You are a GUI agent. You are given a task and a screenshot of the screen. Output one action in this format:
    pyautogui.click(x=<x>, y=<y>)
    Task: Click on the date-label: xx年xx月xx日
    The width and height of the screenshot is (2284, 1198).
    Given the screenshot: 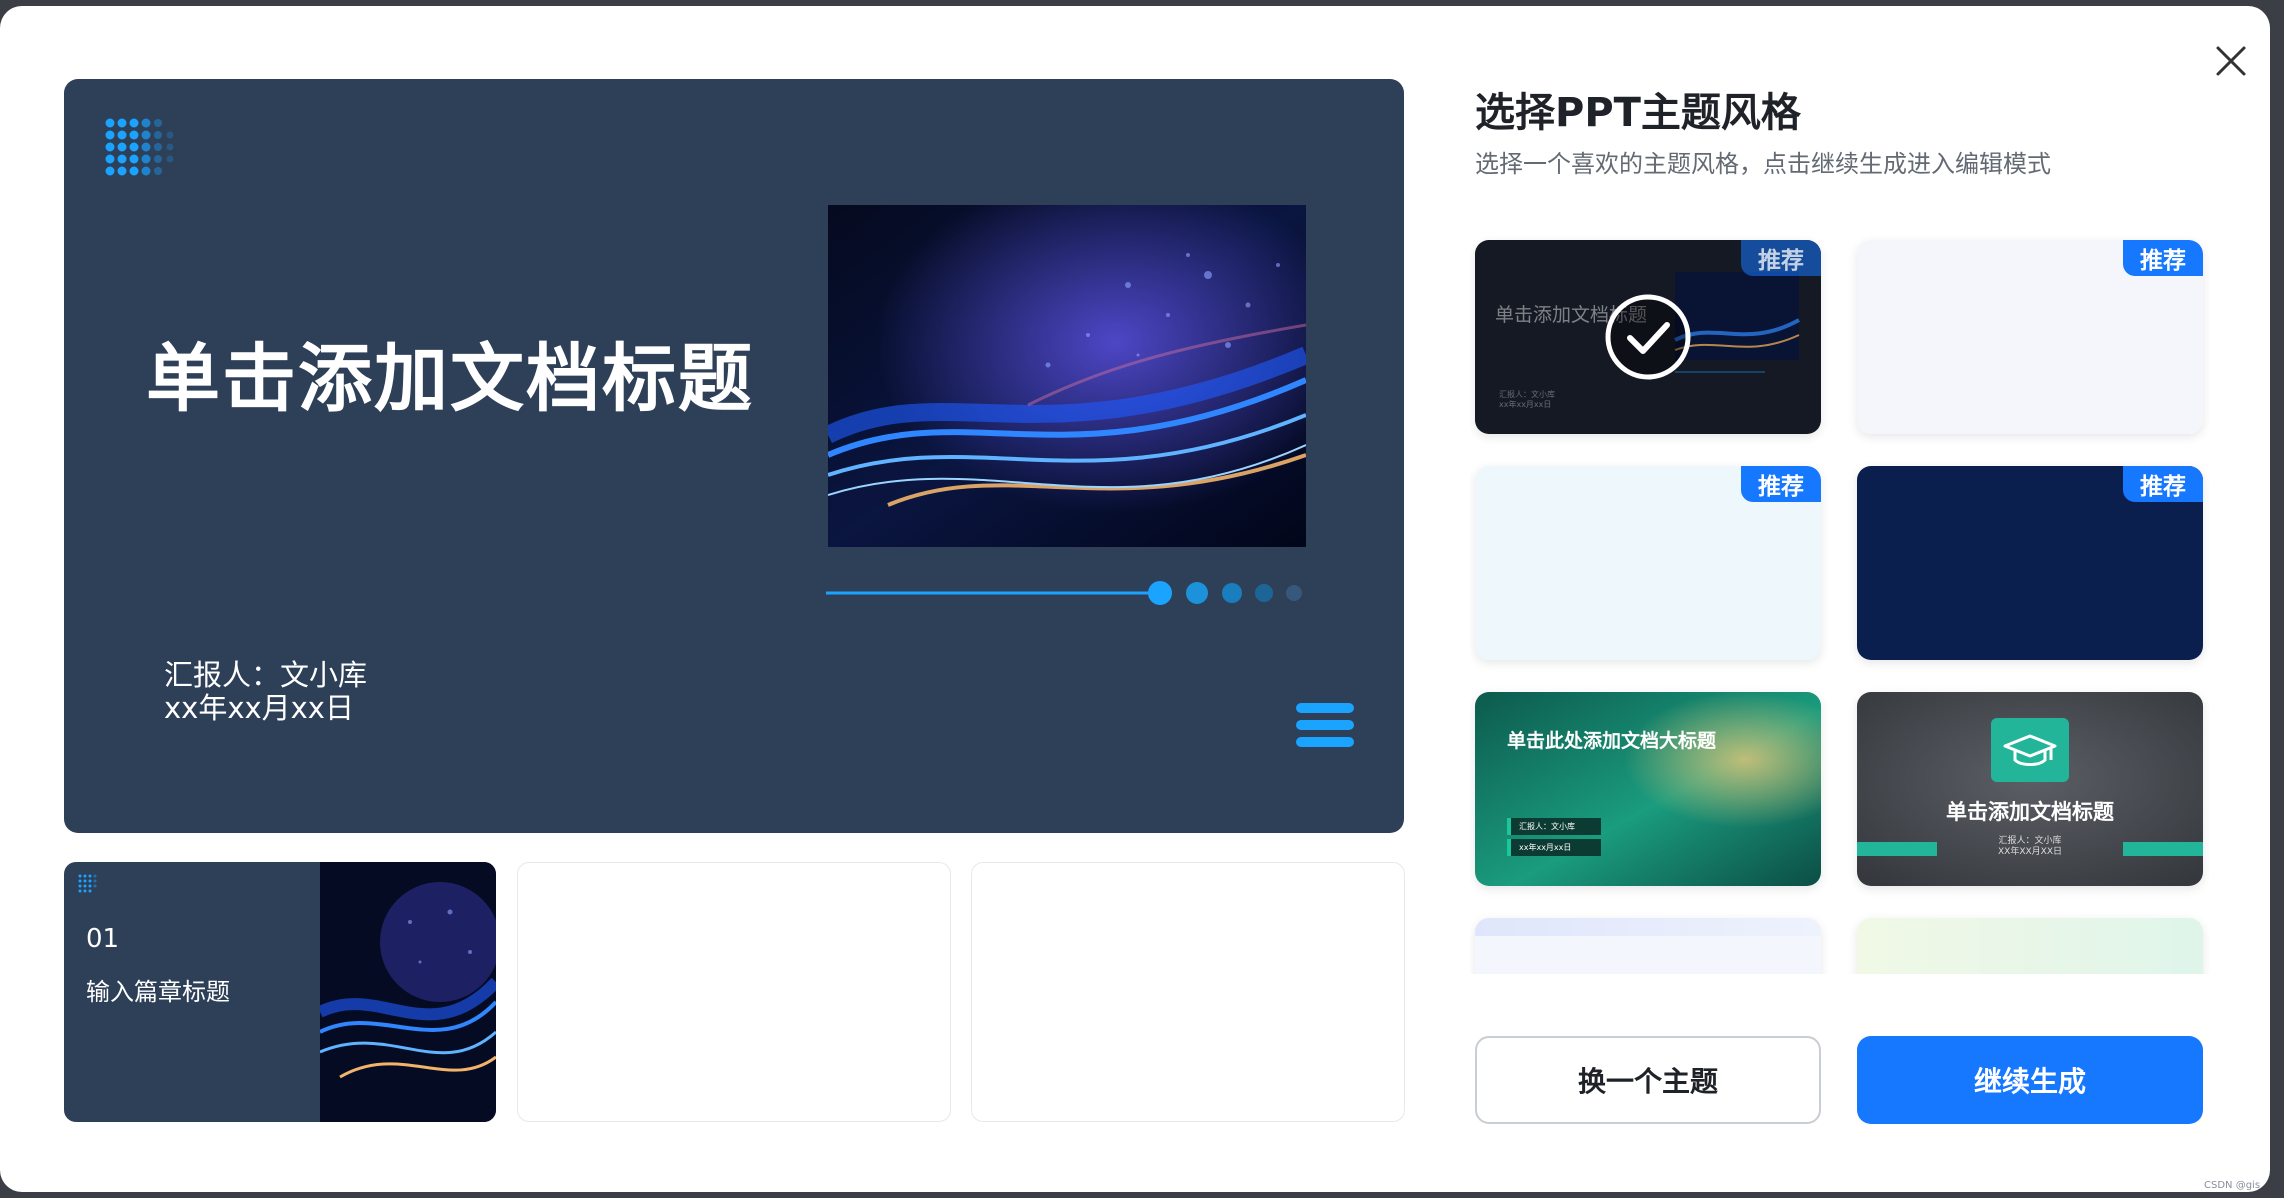 What is the action you would take?
    pyautogui.click(x=259, y=708)
    